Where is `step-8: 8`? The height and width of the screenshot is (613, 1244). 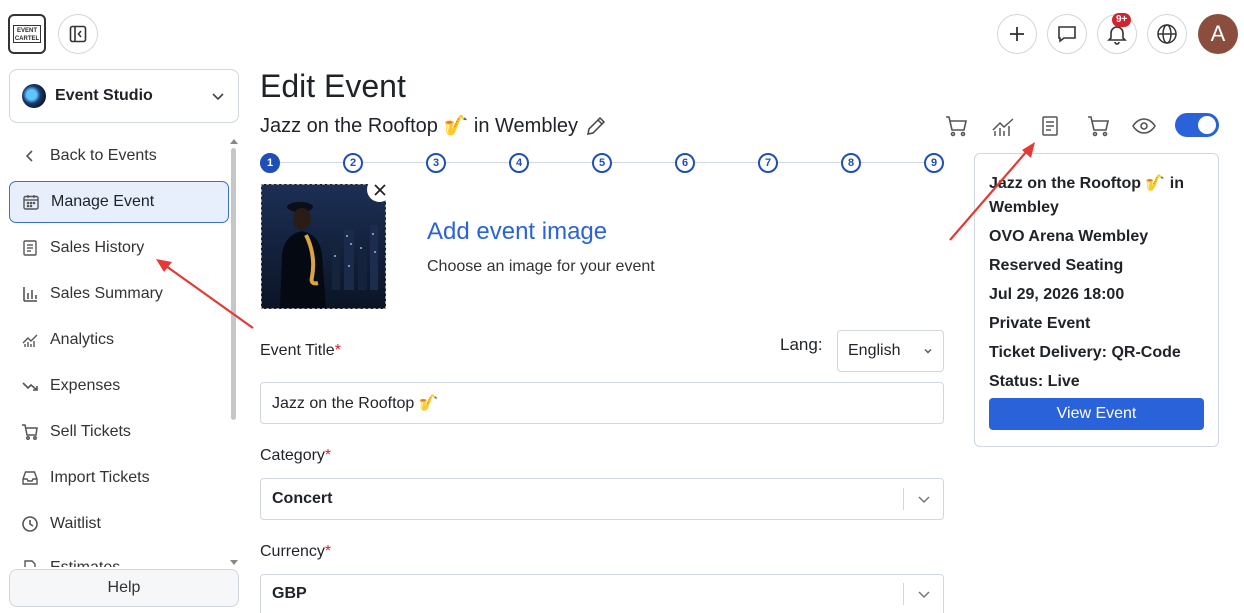 step-8: 8 is located at coordinates (851, 163).